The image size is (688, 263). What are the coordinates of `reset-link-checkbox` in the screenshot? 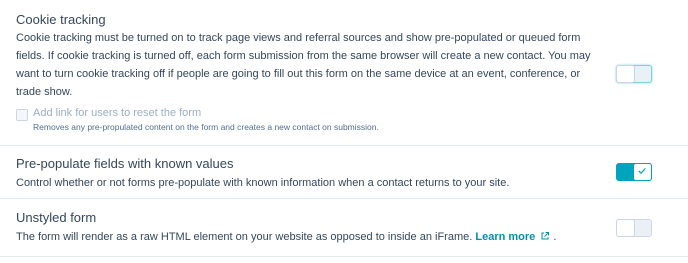 It's located at (22, 115).